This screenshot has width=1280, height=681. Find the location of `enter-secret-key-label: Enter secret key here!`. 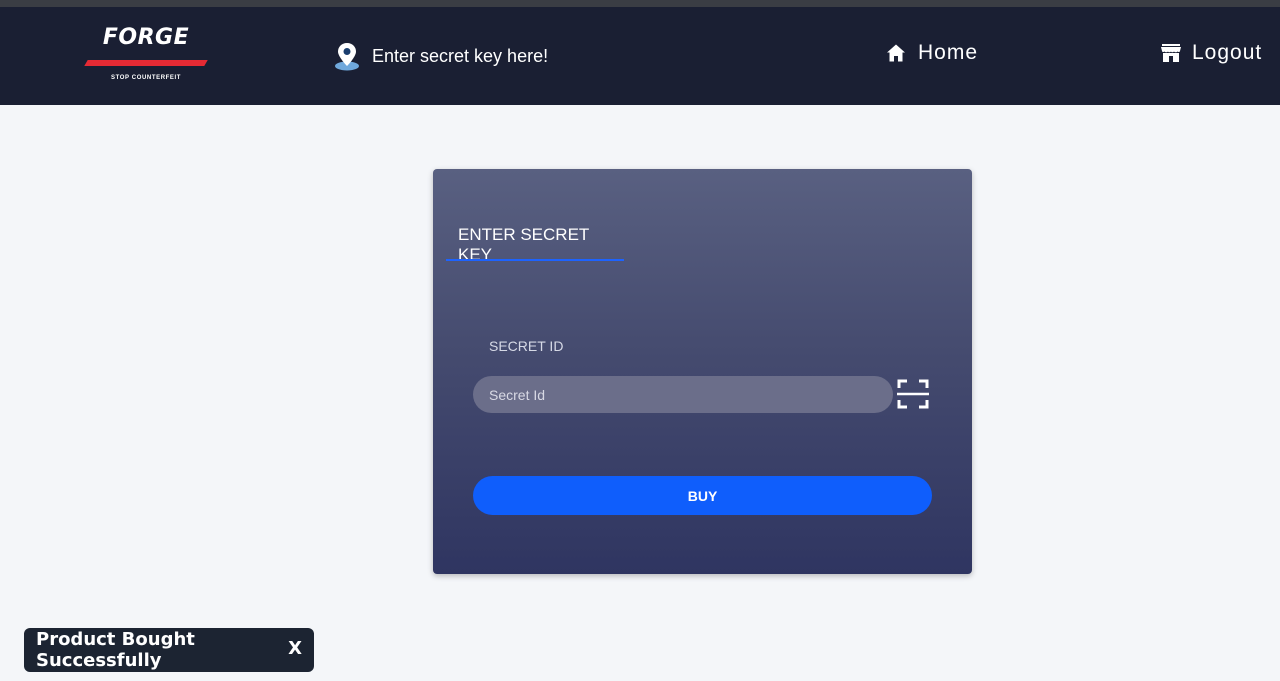

enter-secret-key-label: Enter secret key here! is located at coordinates (460, 55).